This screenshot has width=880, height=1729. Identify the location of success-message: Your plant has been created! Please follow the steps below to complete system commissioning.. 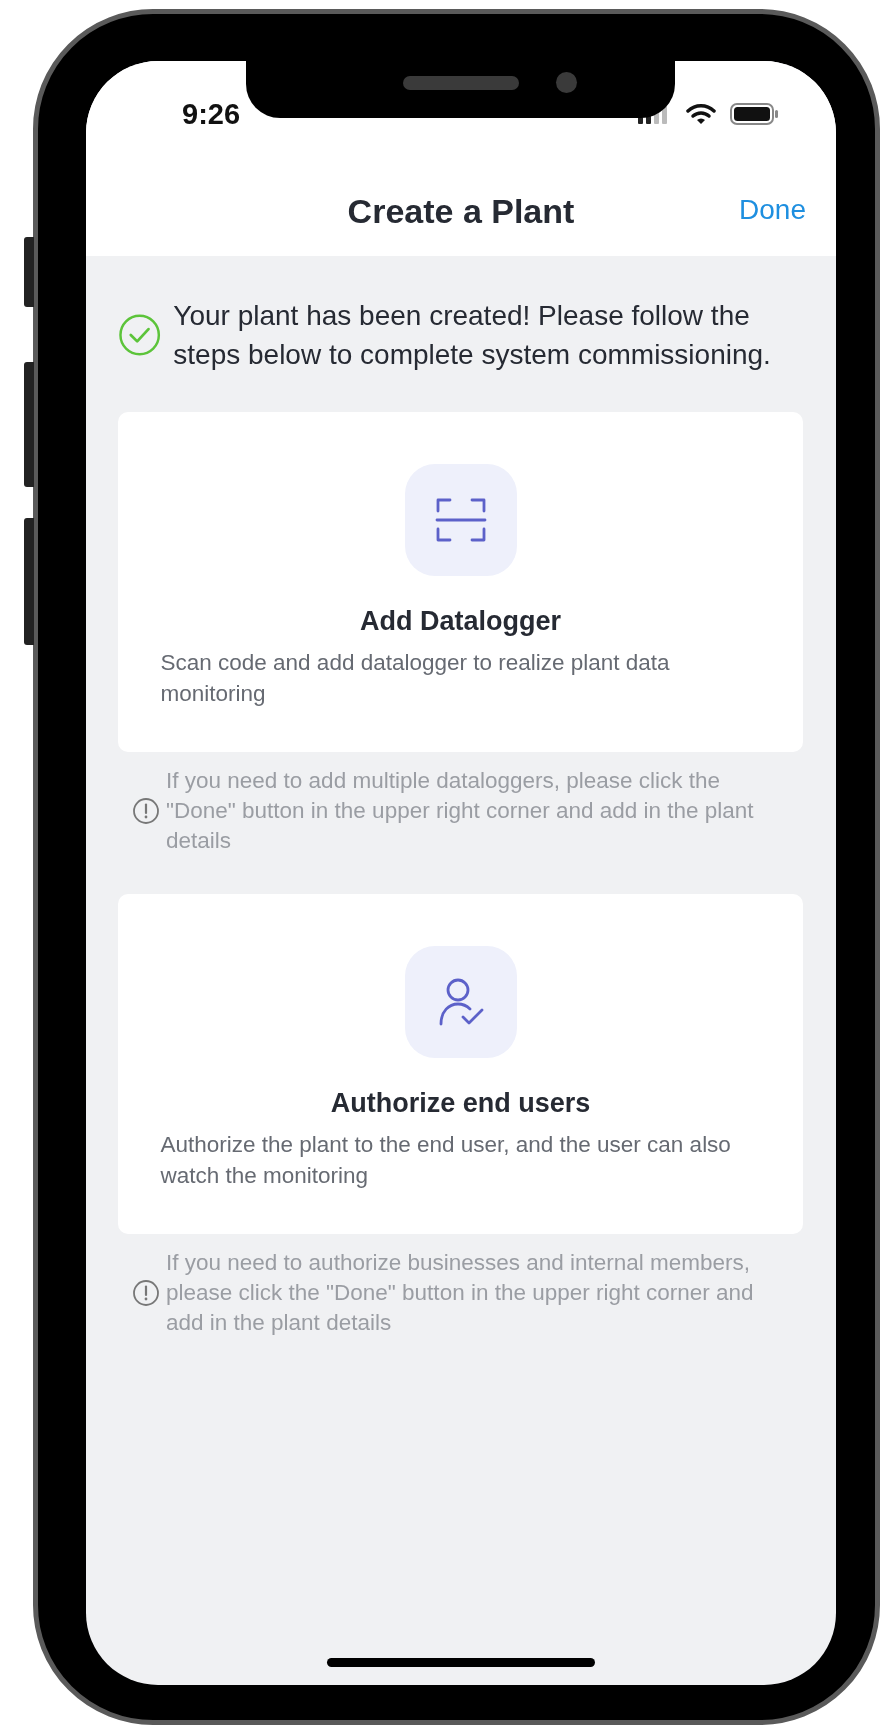
(472, 335).